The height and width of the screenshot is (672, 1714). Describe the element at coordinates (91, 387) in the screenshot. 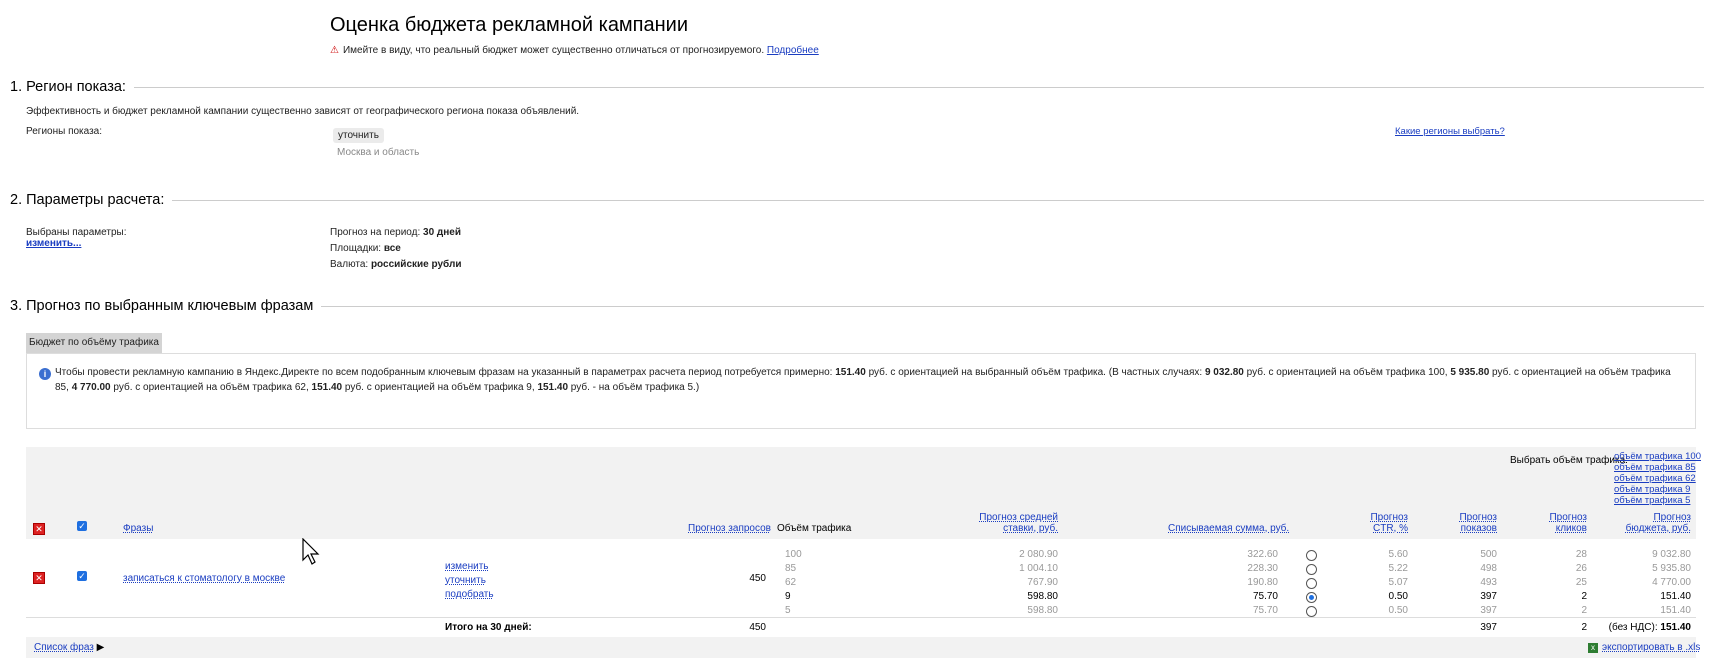

I see `info-value: 4 770.00` at that location.